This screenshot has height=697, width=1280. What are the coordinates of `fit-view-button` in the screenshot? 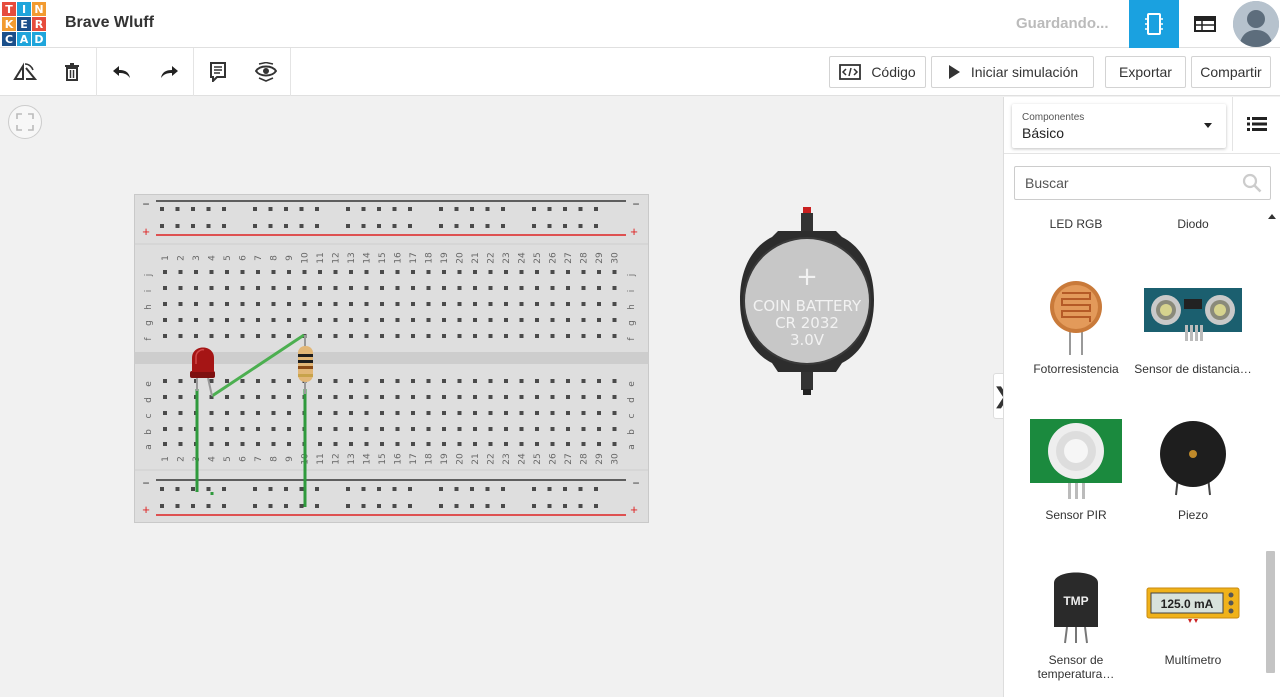 It's located at (25, 122).